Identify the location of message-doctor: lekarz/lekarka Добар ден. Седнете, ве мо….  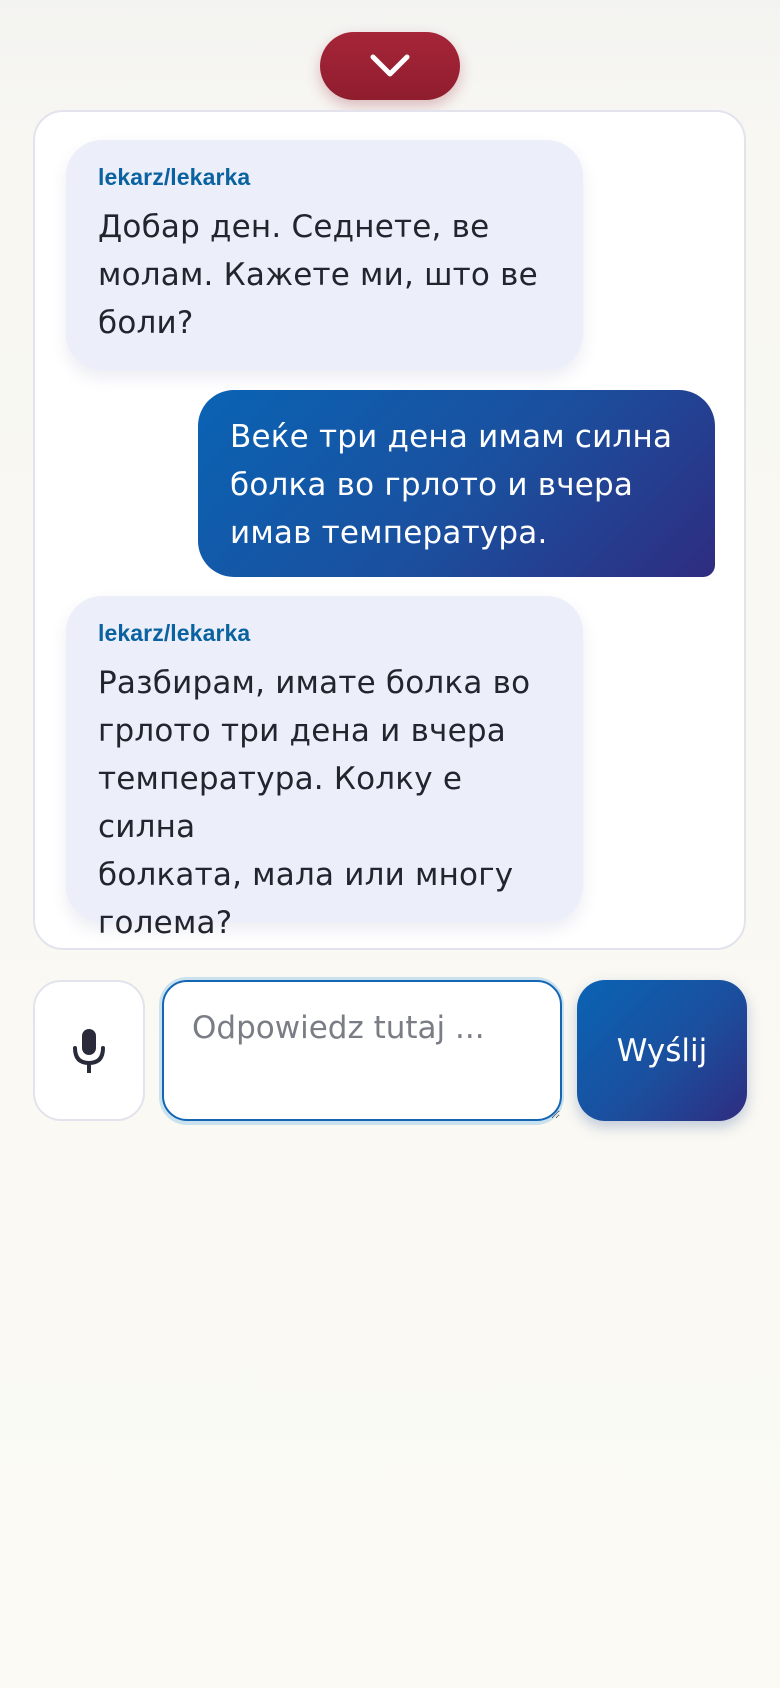
(324, 255).